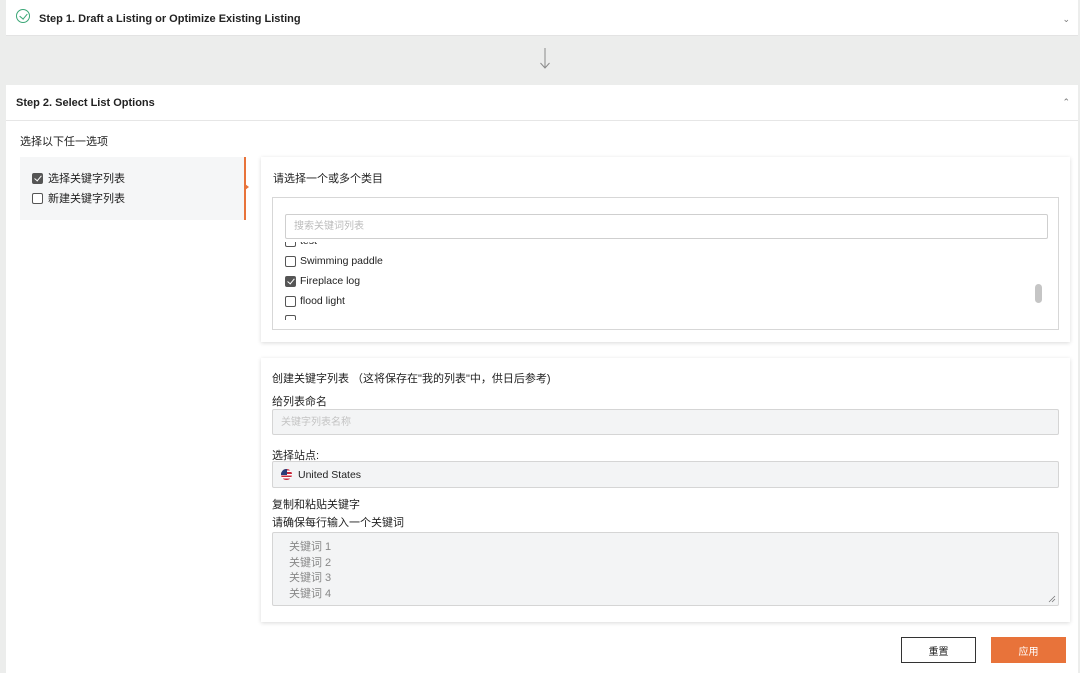  Describe the element at coordinates (1066, 19) in the screenshot. I see `chevron-down-icon: ⌄` at that location.